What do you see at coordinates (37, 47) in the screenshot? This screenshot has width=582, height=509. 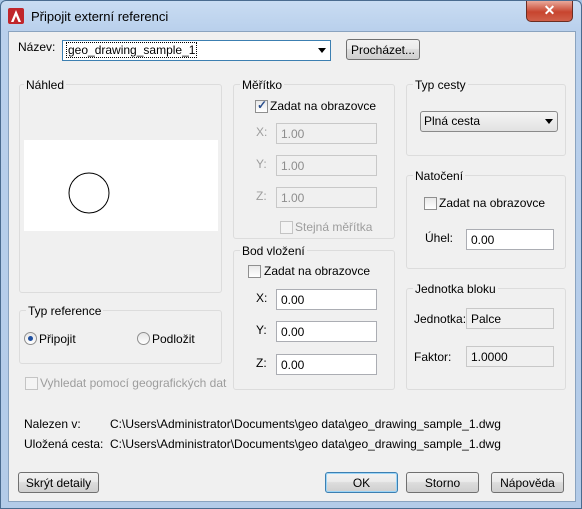 I see `name-label: Název:` at bounding box center [37, 47].